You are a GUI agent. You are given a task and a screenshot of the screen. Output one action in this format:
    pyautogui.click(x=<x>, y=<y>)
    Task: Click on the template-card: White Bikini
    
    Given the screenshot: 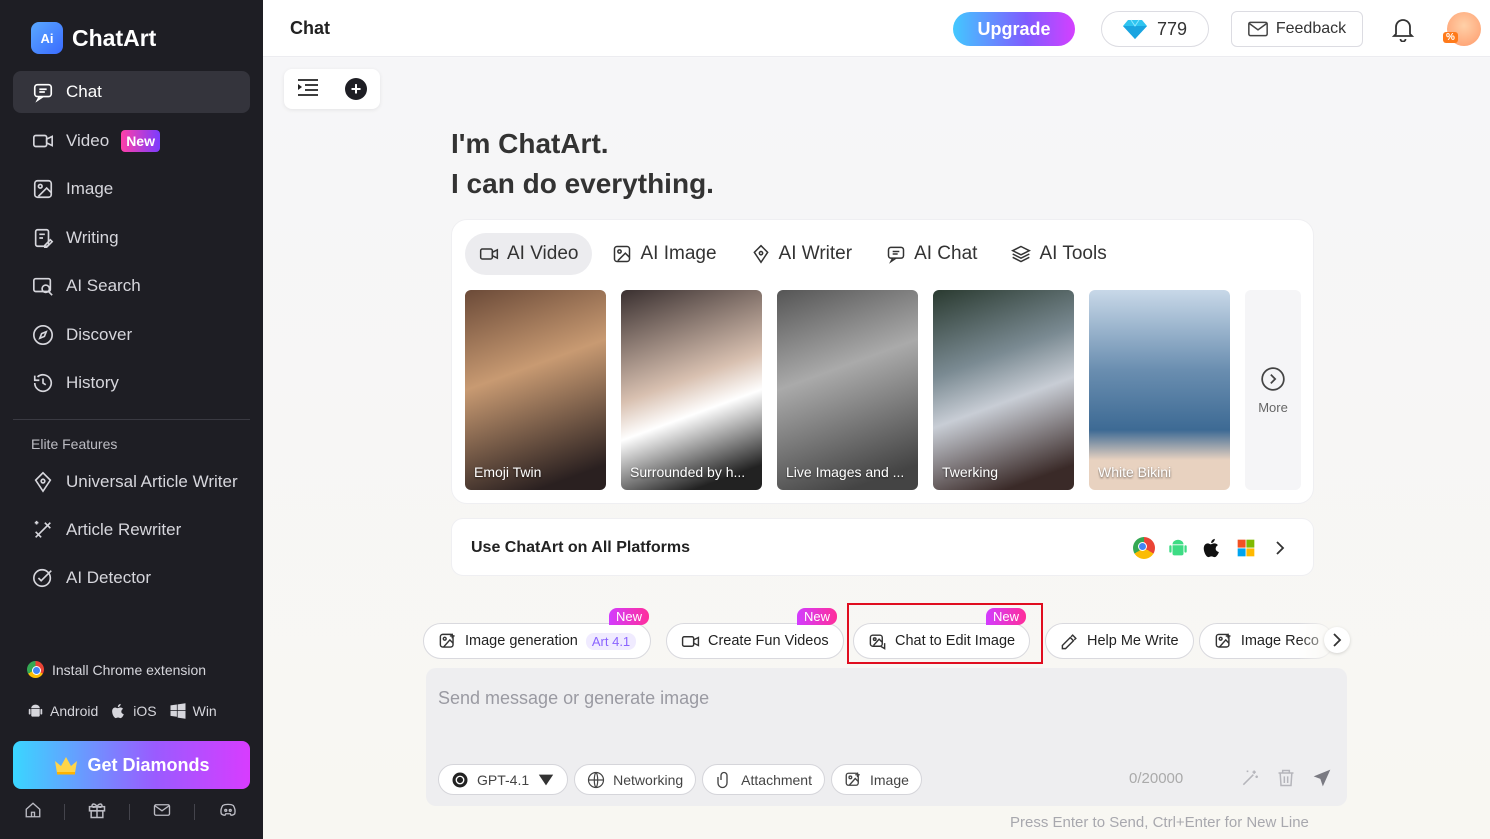 What is the action you would take?
    pyautogui.click(x=1159, y=390)
    